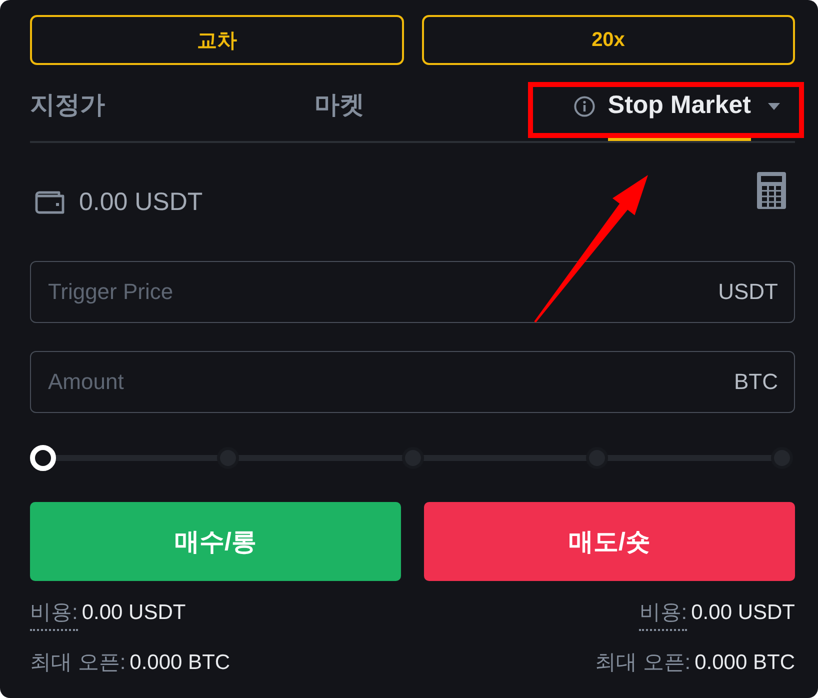  Describe the element at coordinates (748, 292) in the screenshot. I see `unit-label: USDT` at that location.